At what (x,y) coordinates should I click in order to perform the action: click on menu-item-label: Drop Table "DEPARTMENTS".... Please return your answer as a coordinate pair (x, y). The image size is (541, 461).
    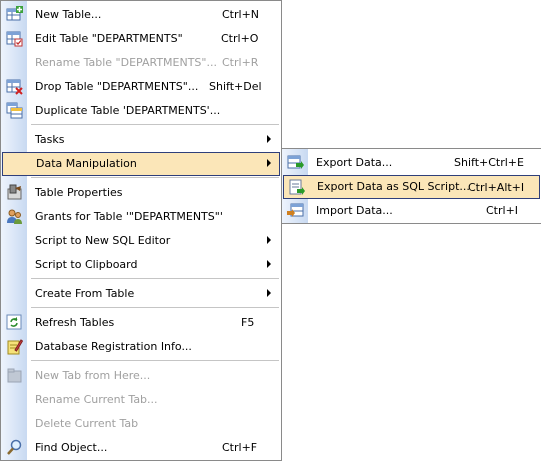
    Looking at the image, I should click on (117, 86).